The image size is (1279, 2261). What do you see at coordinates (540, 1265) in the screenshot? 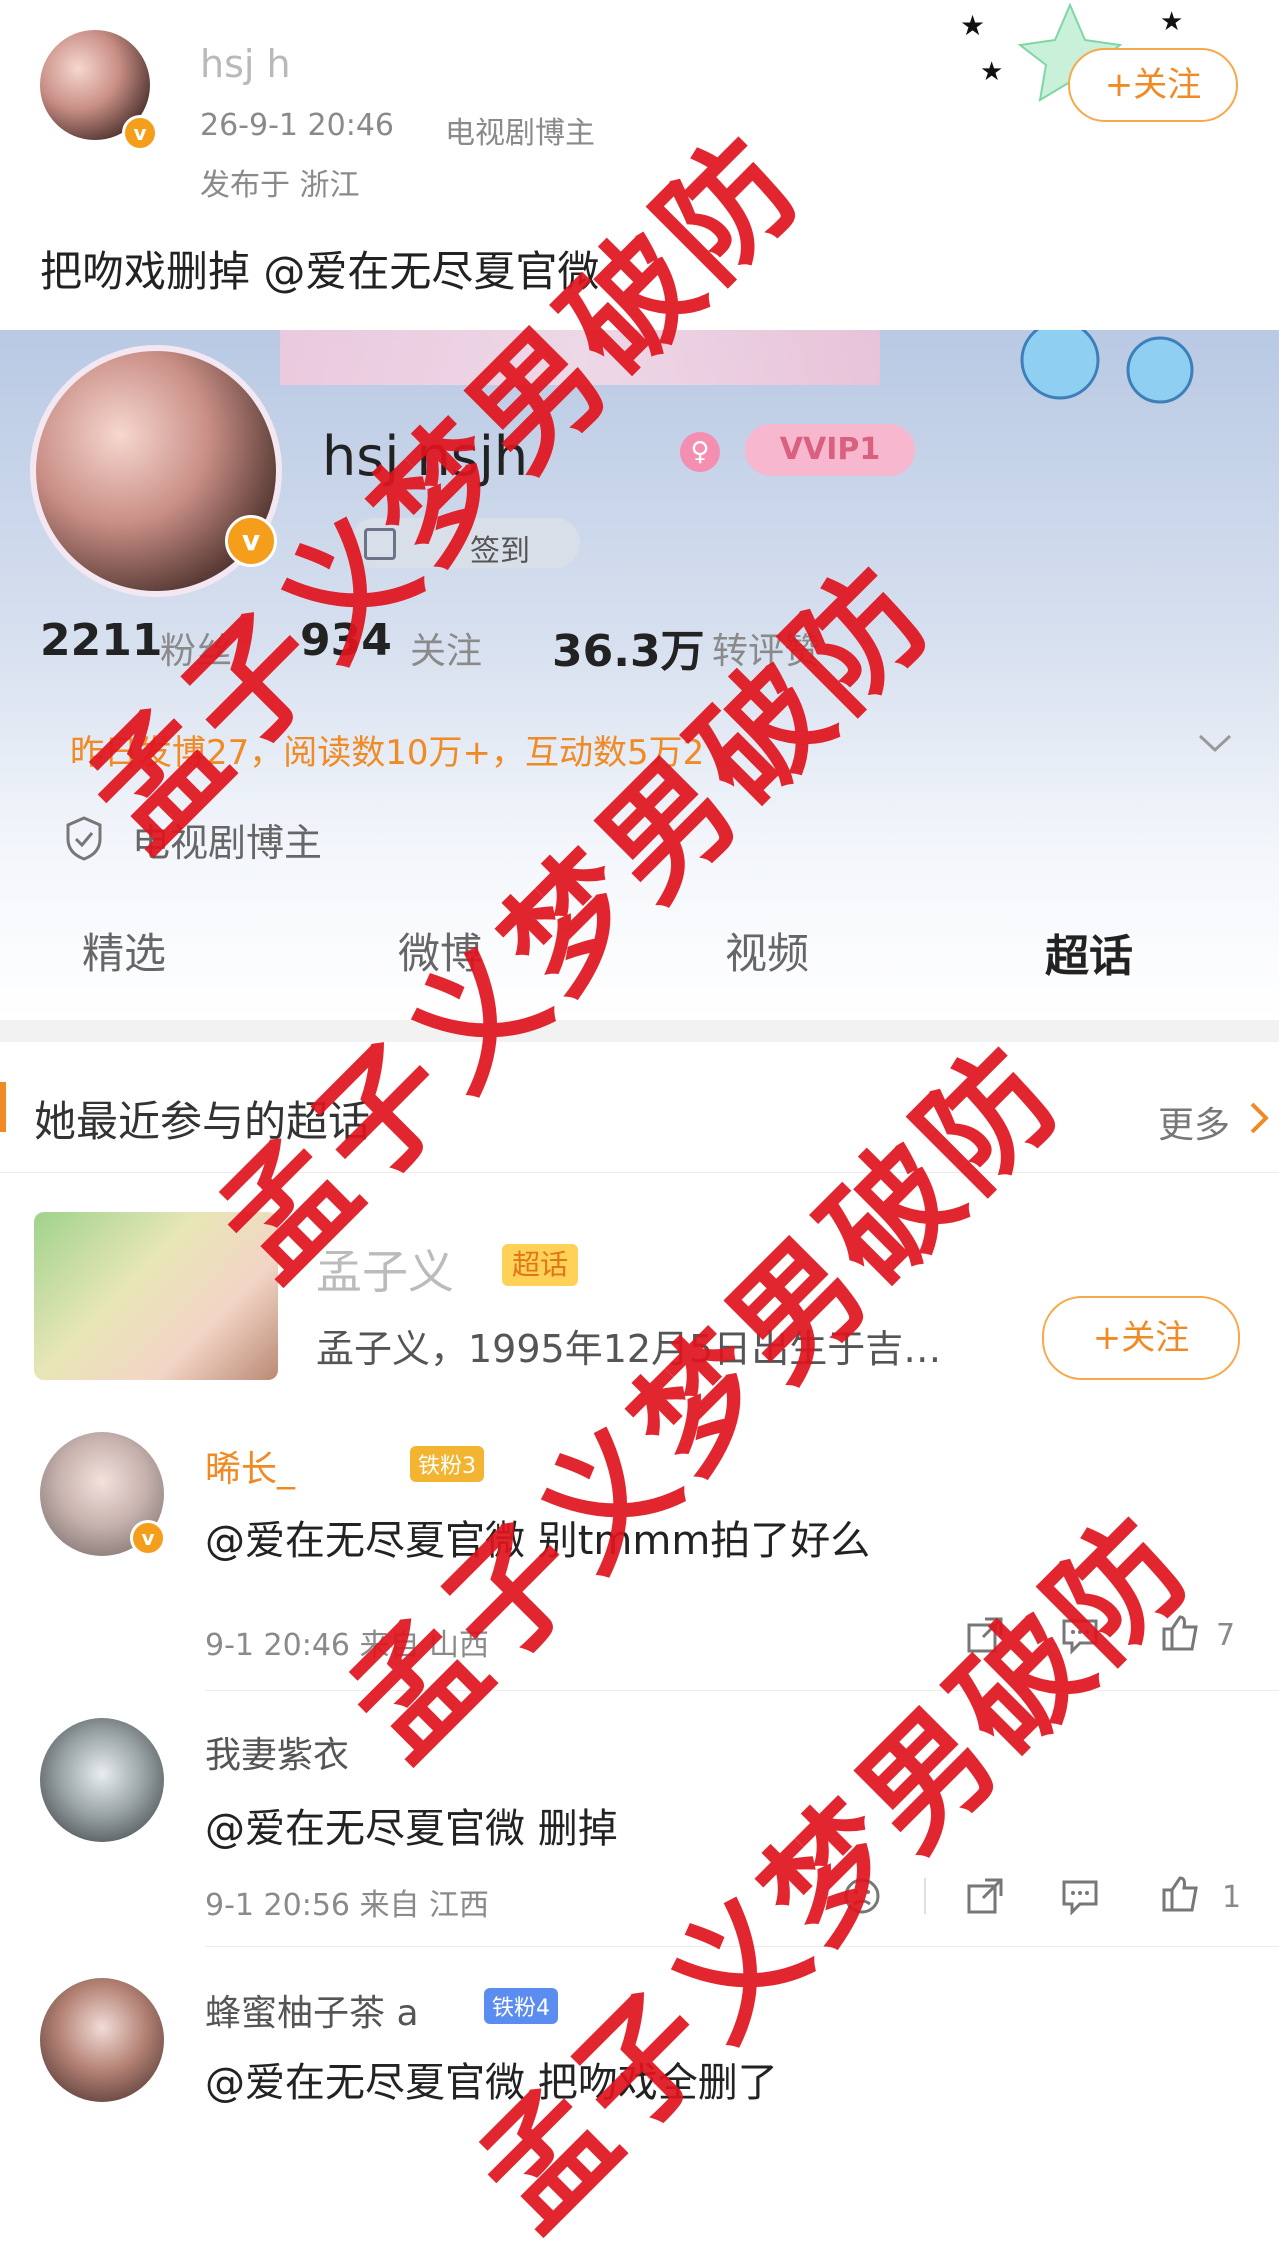
I see `supertopic-badge: 超话` at bounding box center [540, 1265].